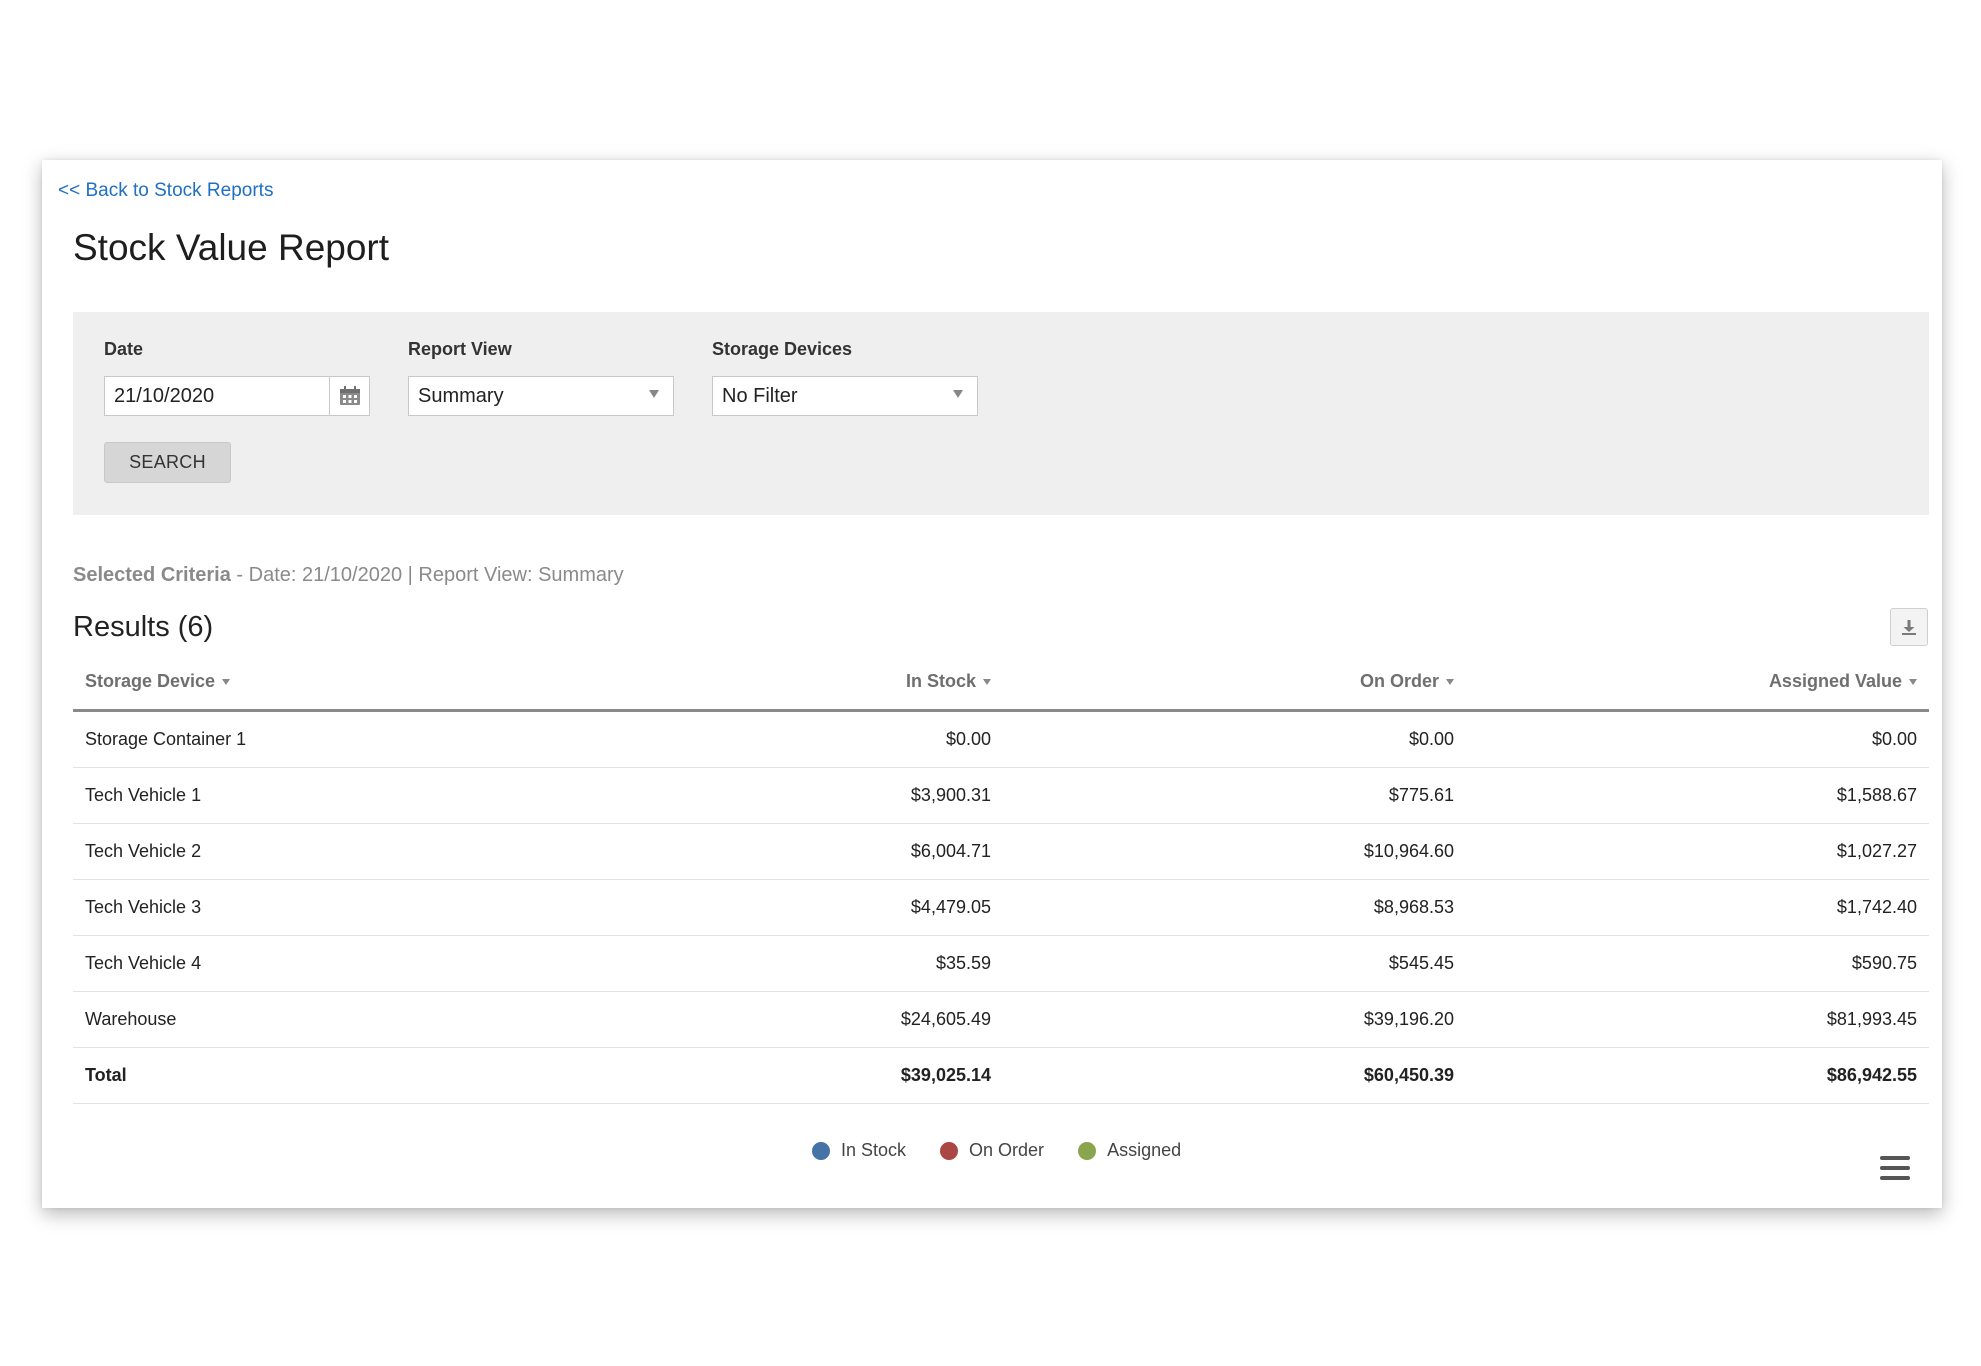  Describe the element at coordinates (308, 795) in the screenshot. I see `cell-storage-device: Tech Vehicle 1` at that location.